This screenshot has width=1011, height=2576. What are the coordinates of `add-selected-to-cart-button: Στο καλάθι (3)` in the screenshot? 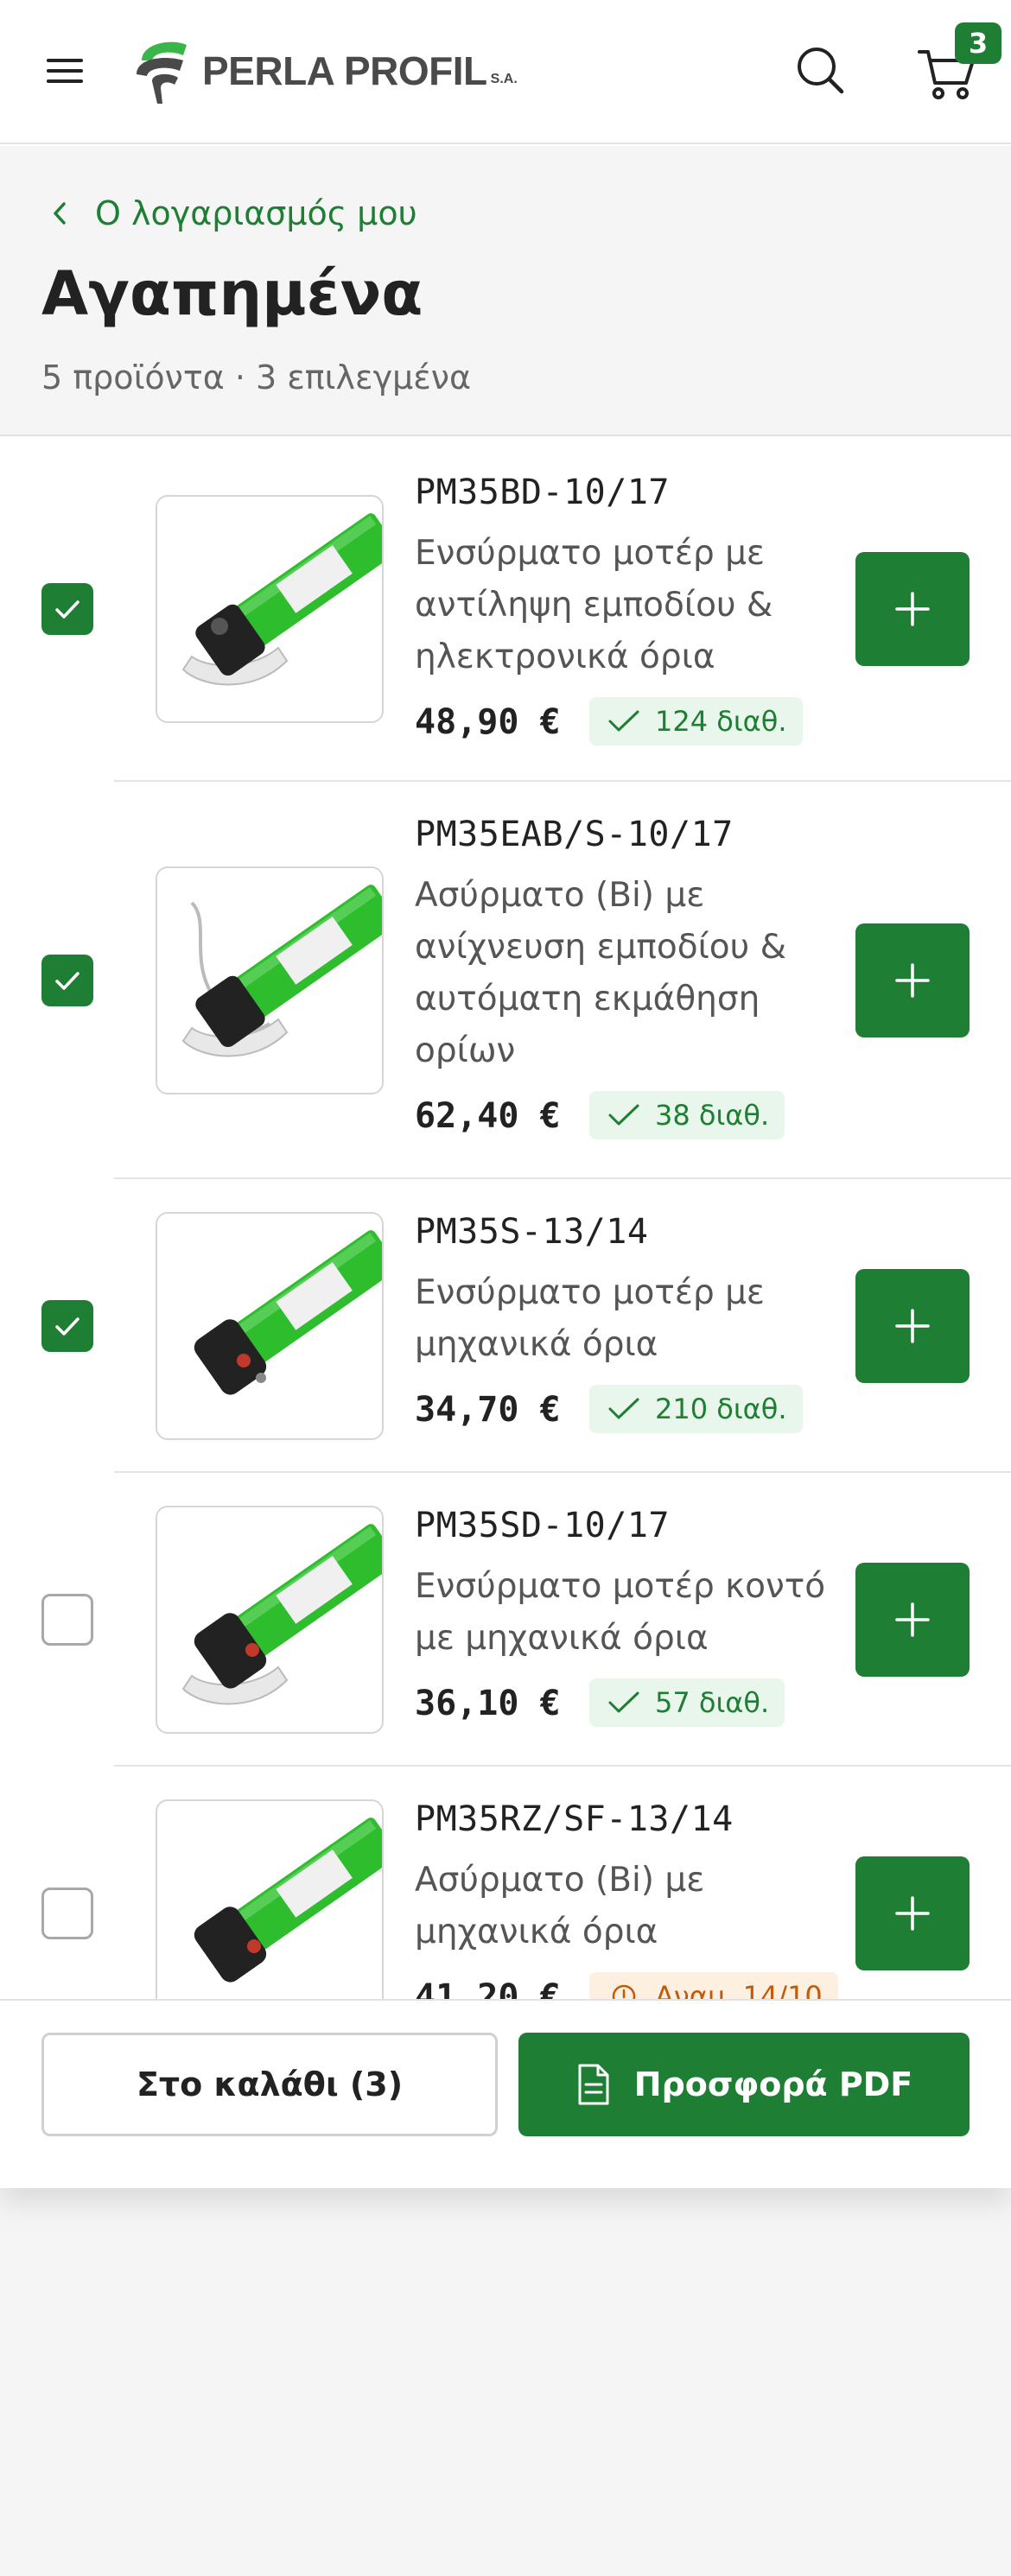 It's located at (269, 2084).